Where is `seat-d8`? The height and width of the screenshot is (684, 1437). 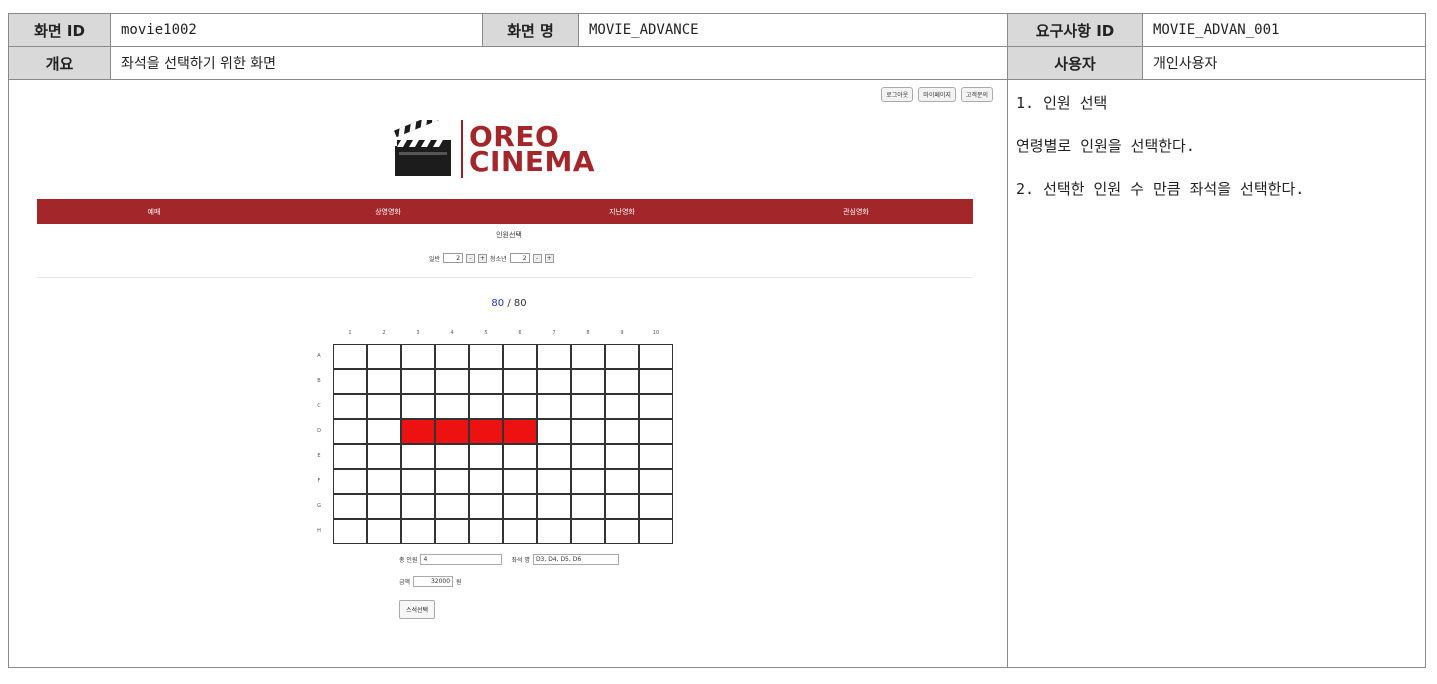
seat-d8 is located at coordinates (588, 431).